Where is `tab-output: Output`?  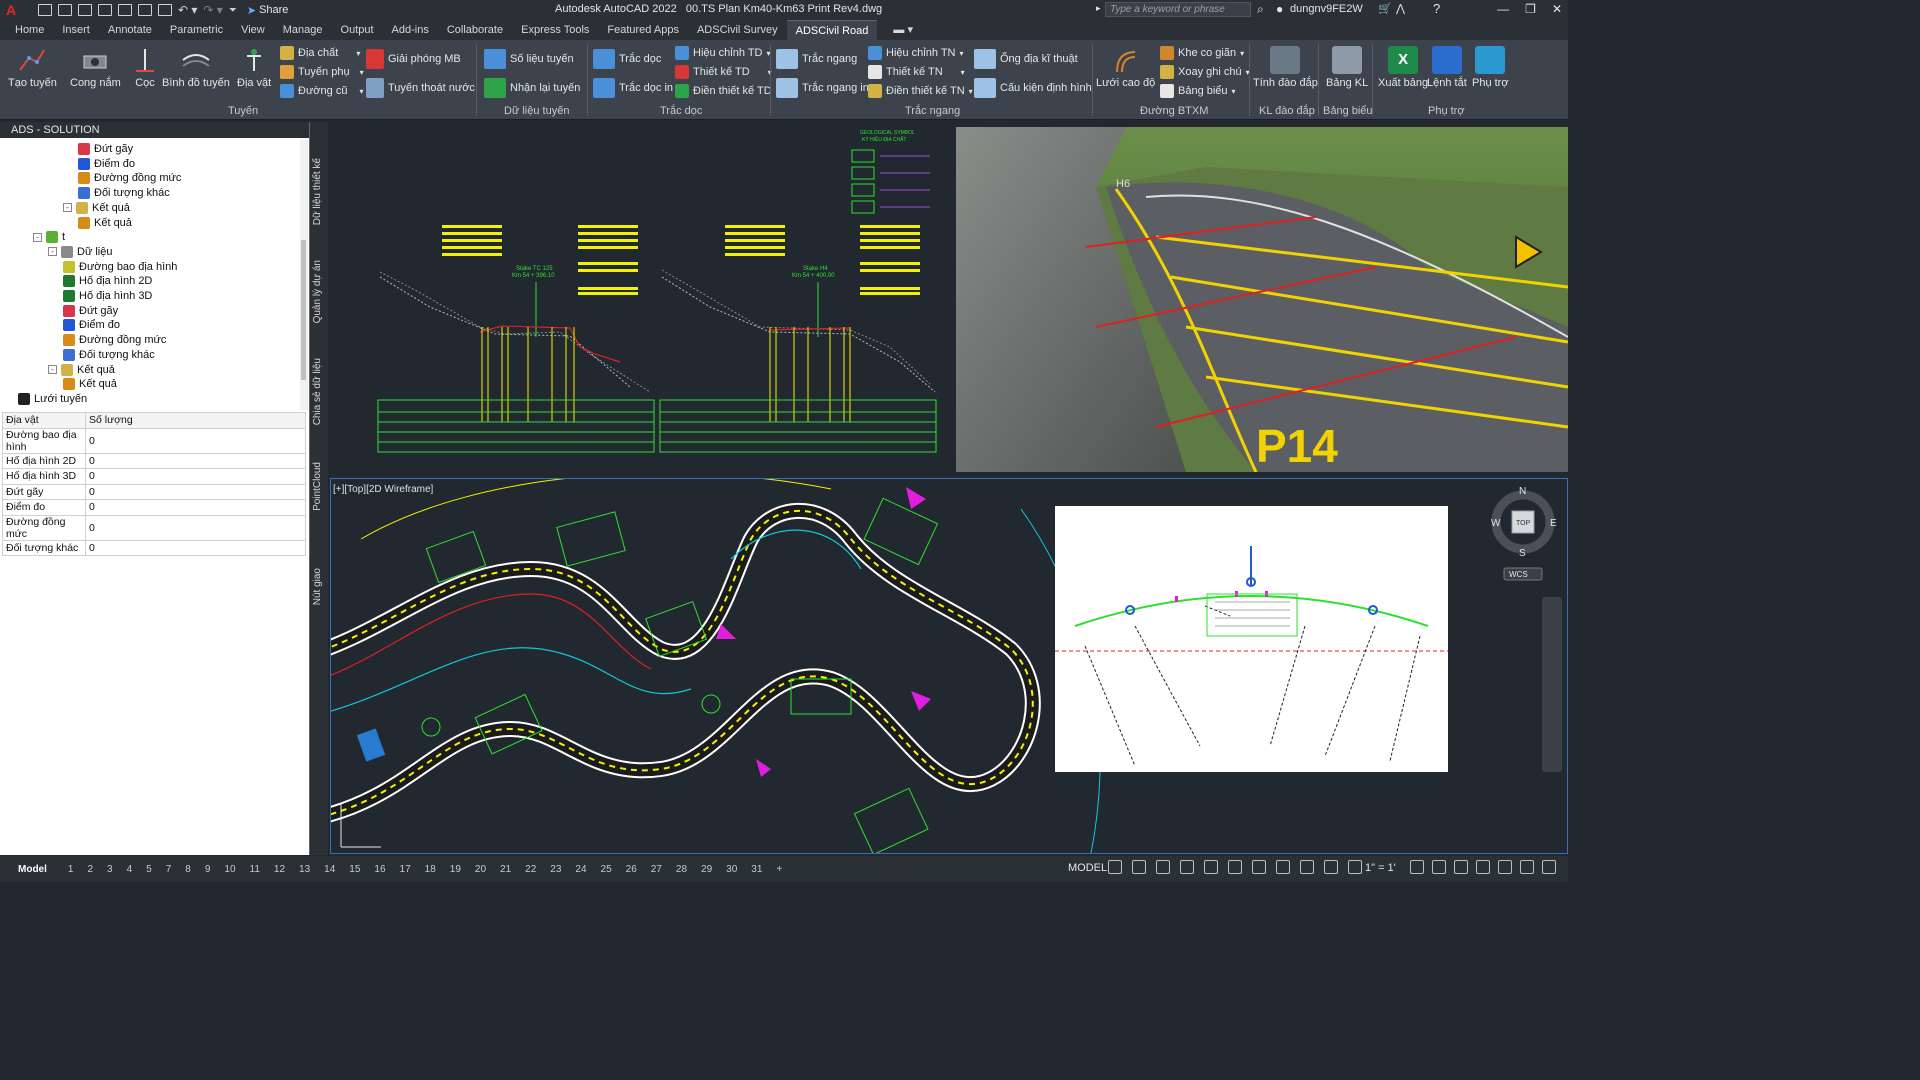
tab-output: Output is located at coordinates (357, 30).